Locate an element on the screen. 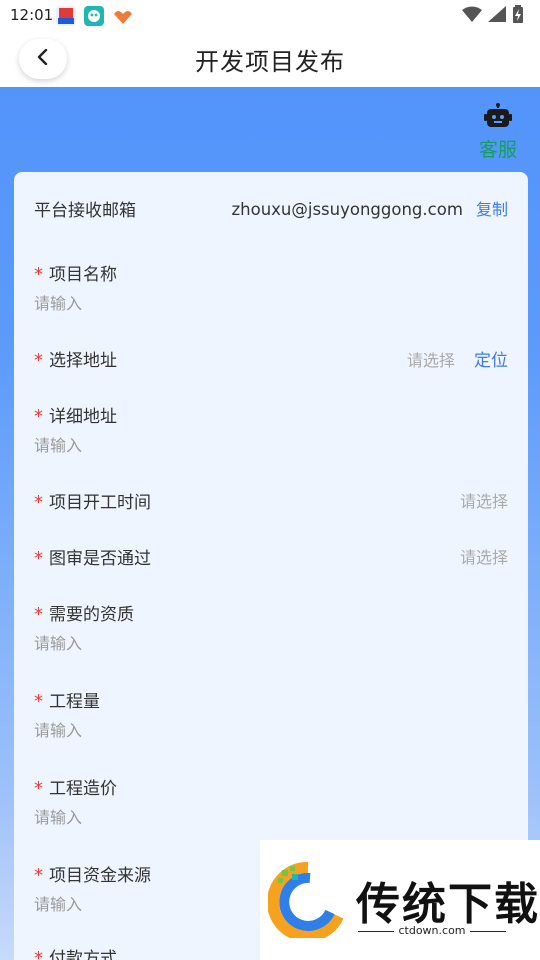  detail-address-input: 请输入 is located at coordinates (58, 444).